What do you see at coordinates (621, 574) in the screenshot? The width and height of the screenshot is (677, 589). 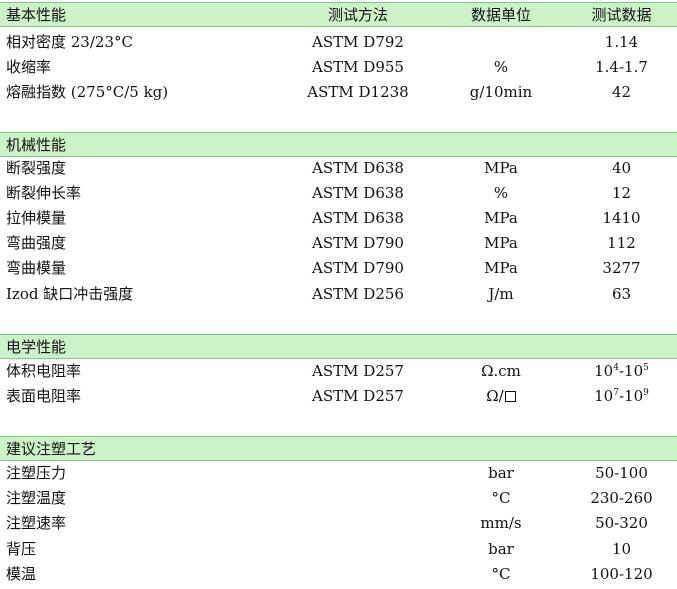 I see `value-cell: 100-120` at bounding box center [621, 574].